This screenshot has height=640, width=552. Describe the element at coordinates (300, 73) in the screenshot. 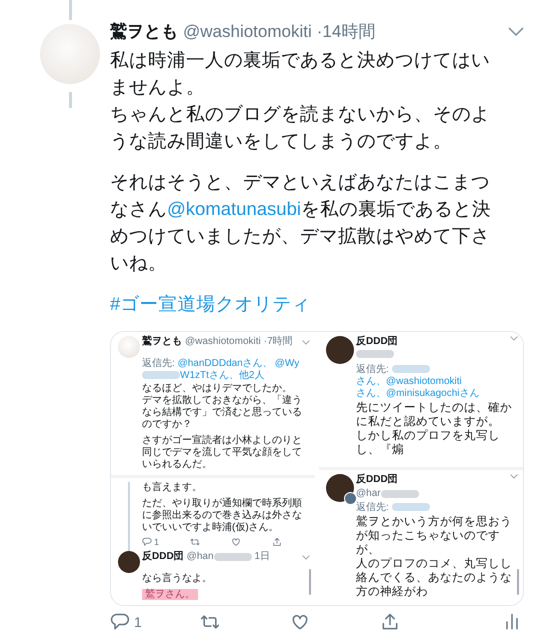

I see `tweet-text: 私は時浦一人の裏垢であると決めつけてはいませんよ。` at that location.